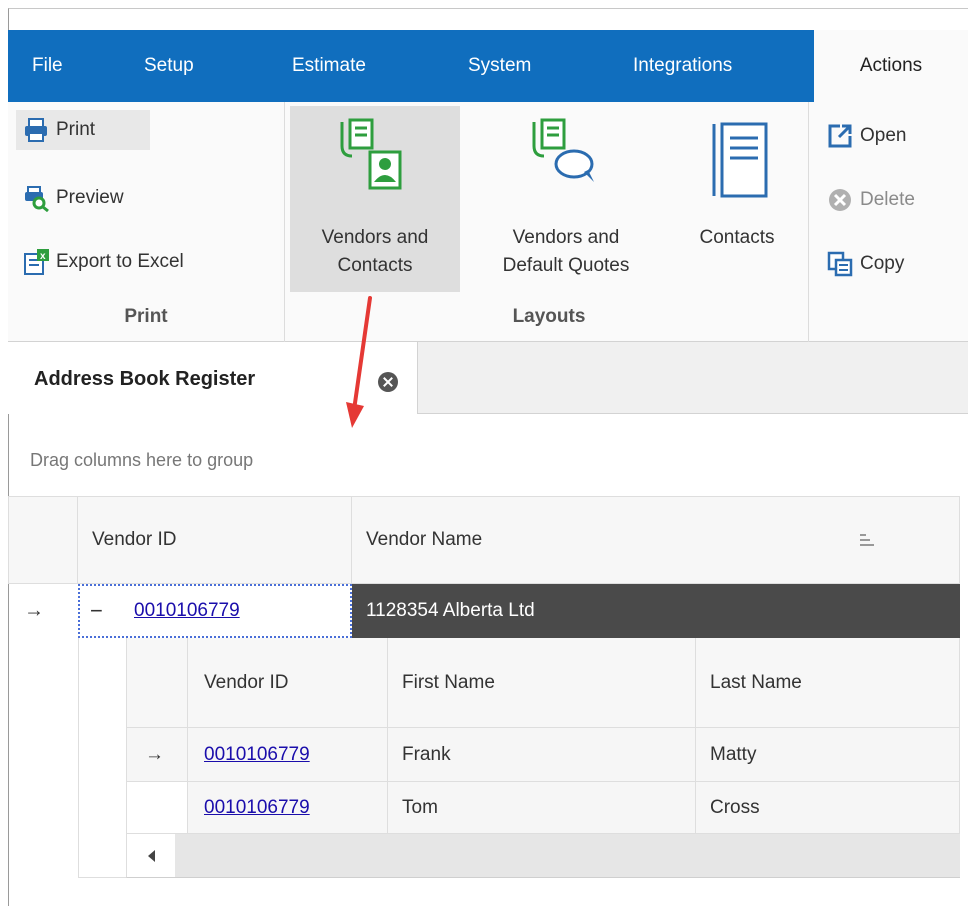 This screenshot has width=968, height=906. Describe the element at coordinates (883, 135) in the screenshot. I see `open-label: Open` at that location.